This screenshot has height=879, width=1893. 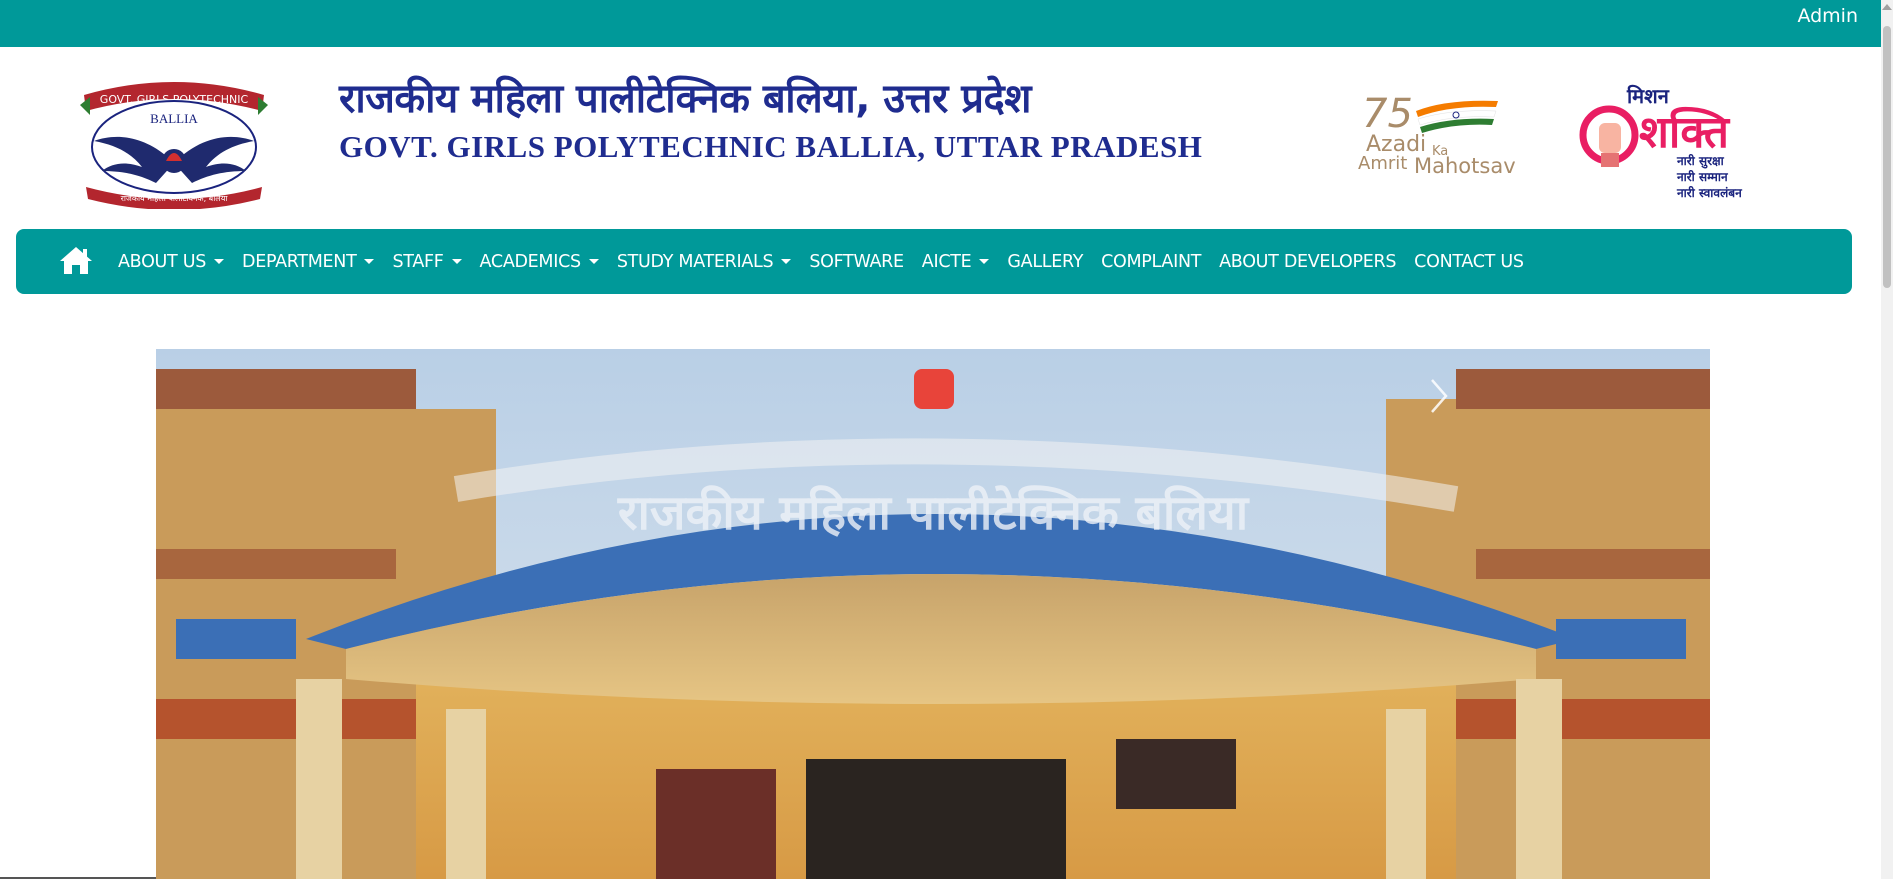 I want to click on nav-item-complaint: COMPLAINT, so click(x=1151, y=262).